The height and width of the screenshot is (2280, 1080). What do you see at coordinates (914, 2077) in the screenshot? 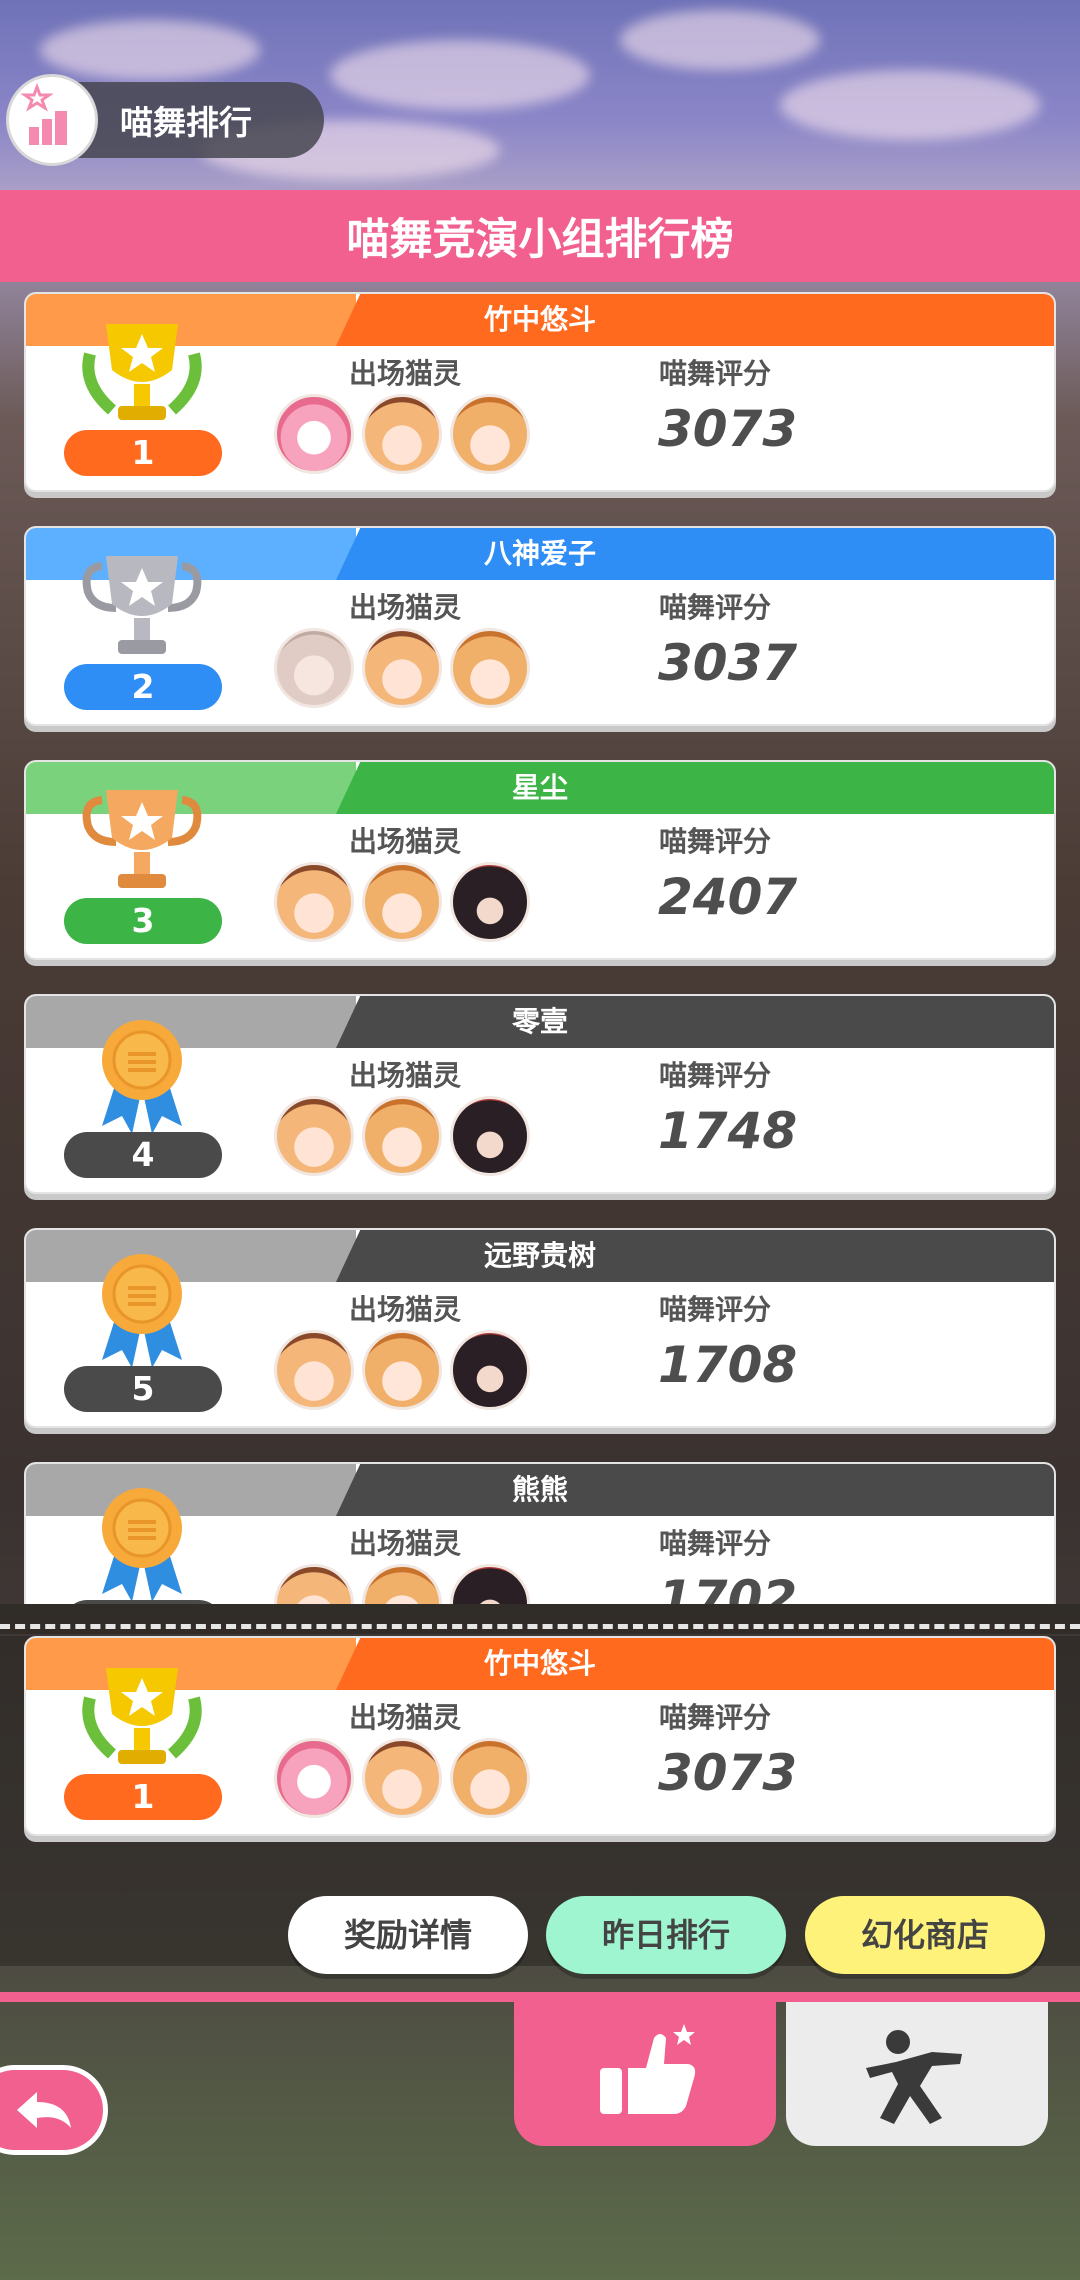
I see `dancing-figure-icon` at bounding box center [914, 2077].